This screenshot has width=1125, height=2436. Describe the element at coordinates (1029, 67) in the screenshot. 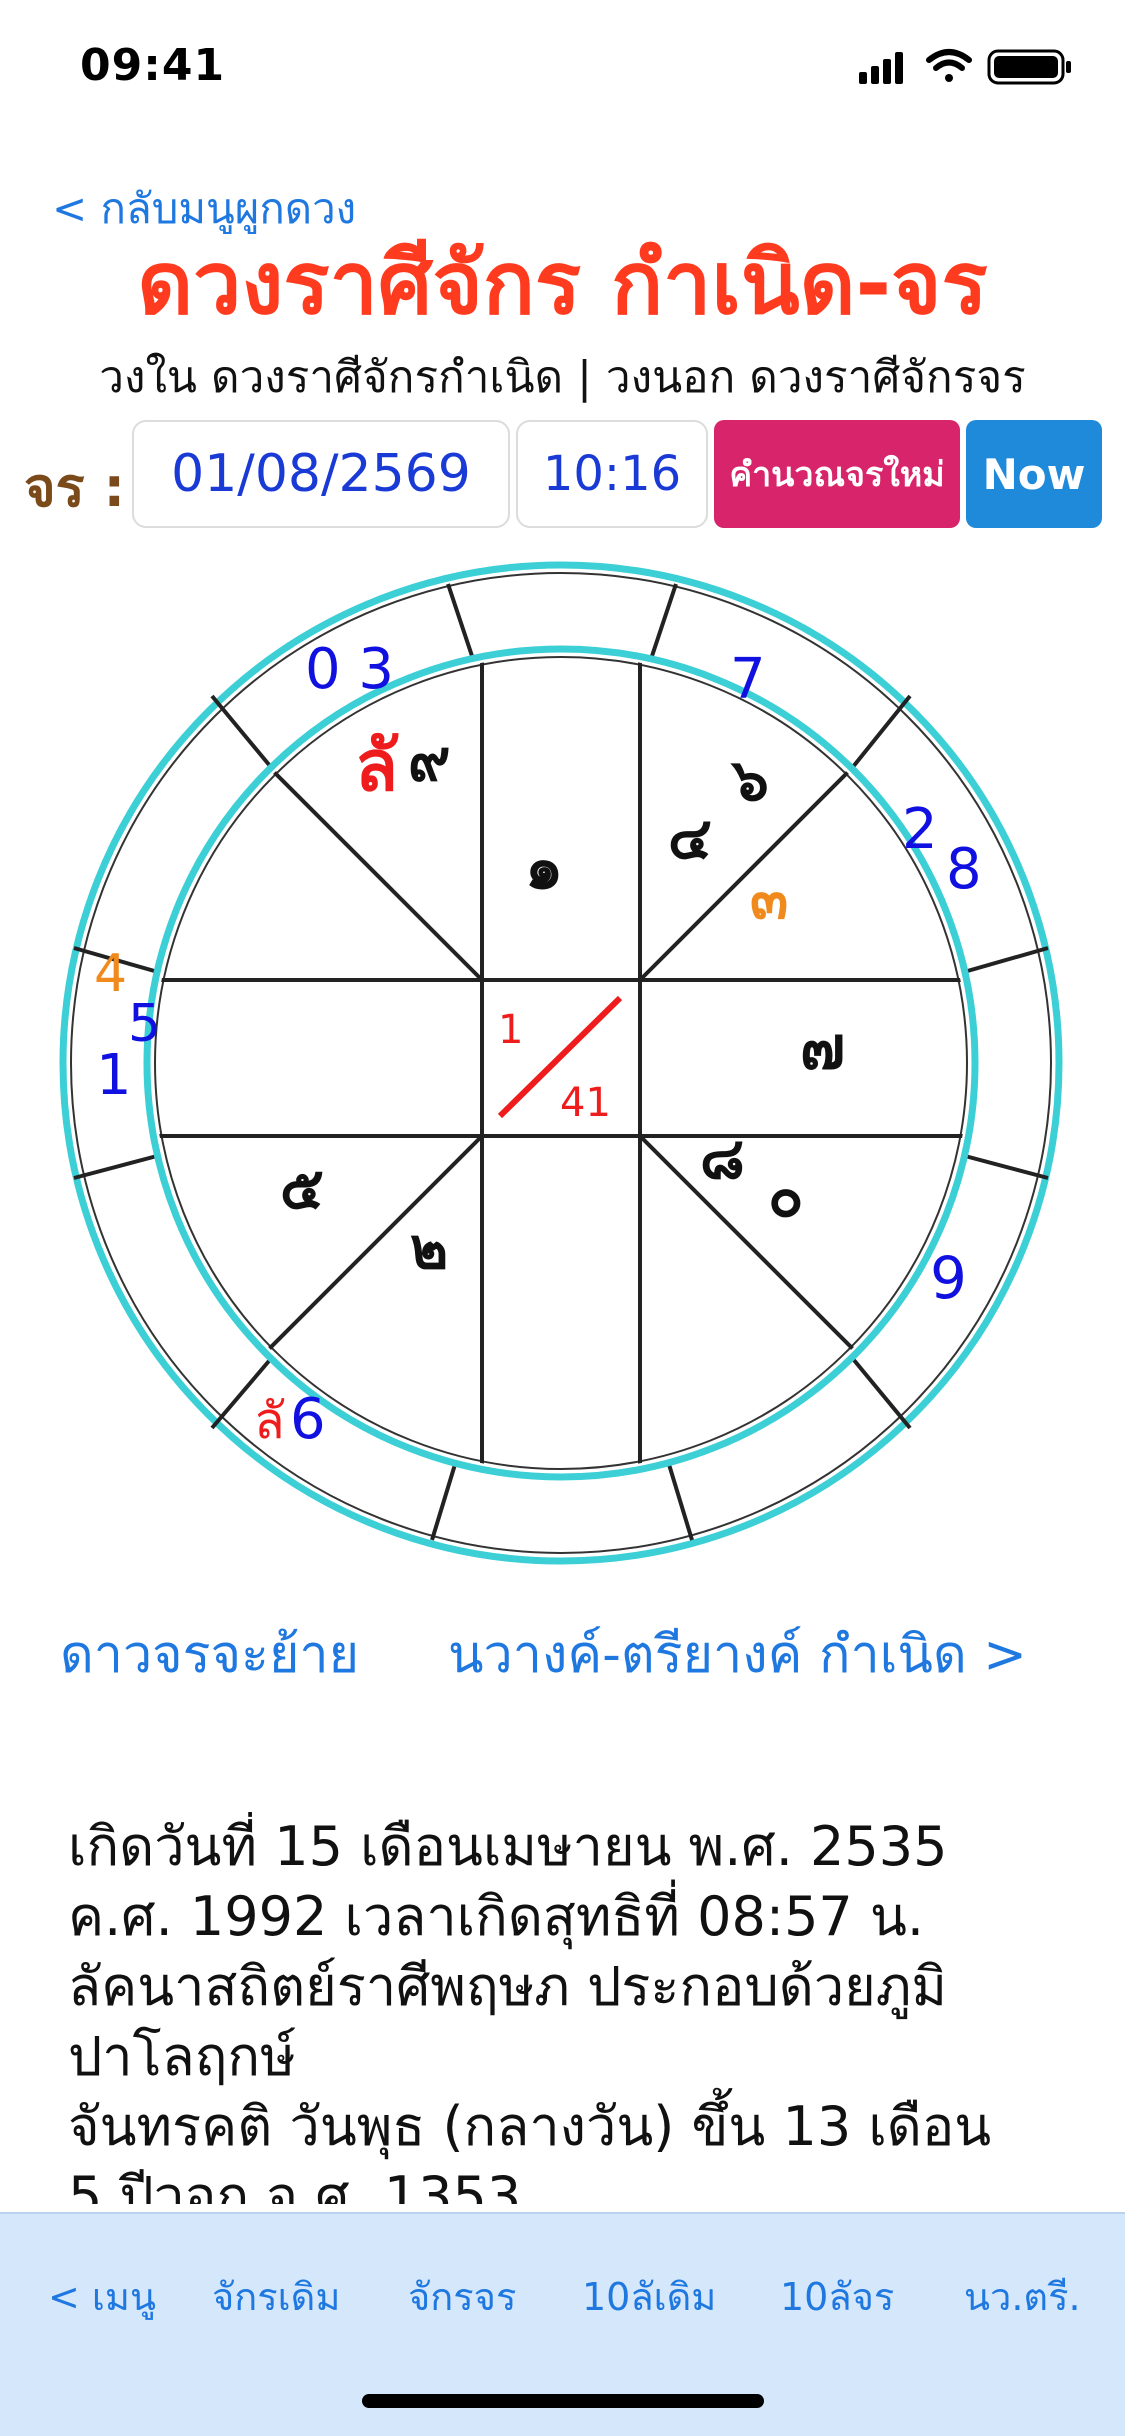

I see `battery-icon` at that location.